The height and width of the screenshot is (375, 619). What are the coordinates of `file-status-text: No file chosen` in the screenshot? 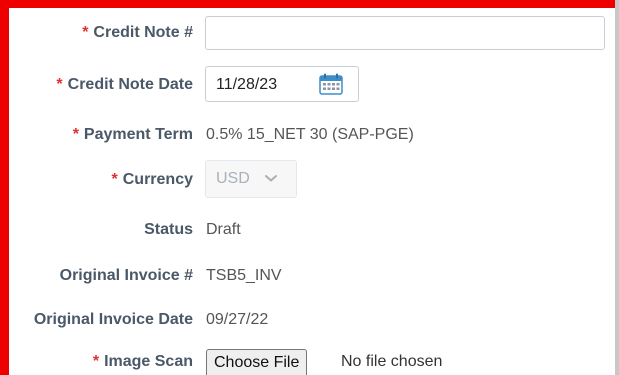 It's located at (392, 361).